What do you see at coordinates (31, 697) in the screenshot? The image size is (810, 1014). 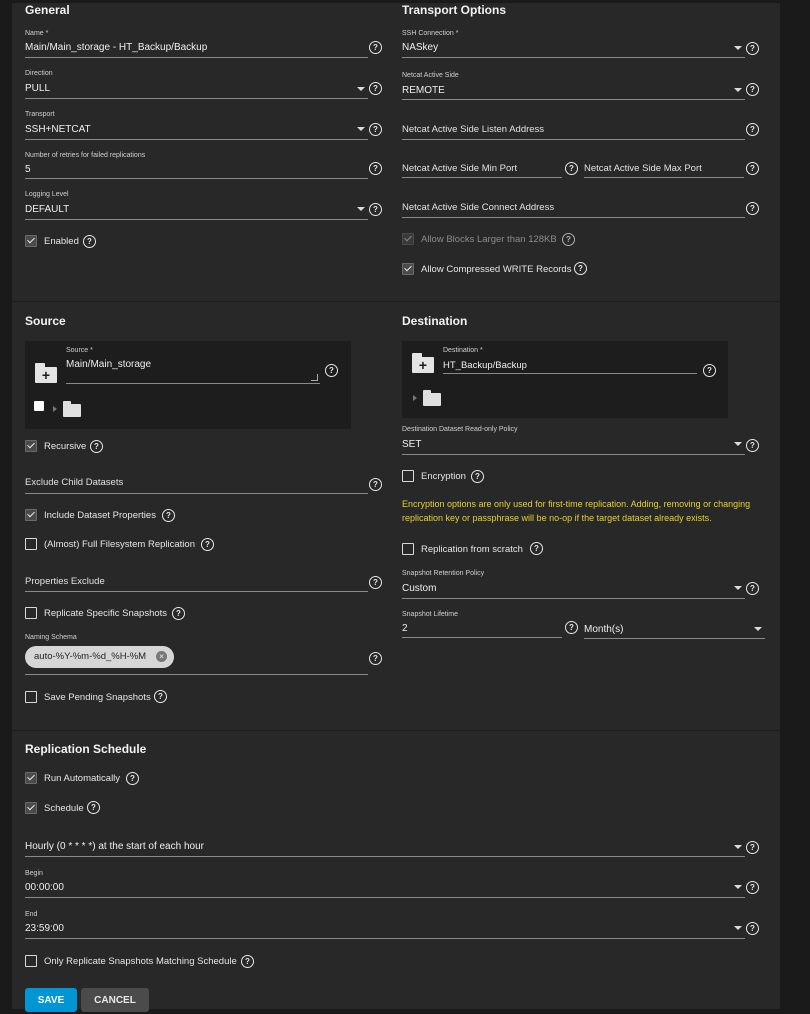 I see `save-pending-checkbox` at bounding box center [31, 697].